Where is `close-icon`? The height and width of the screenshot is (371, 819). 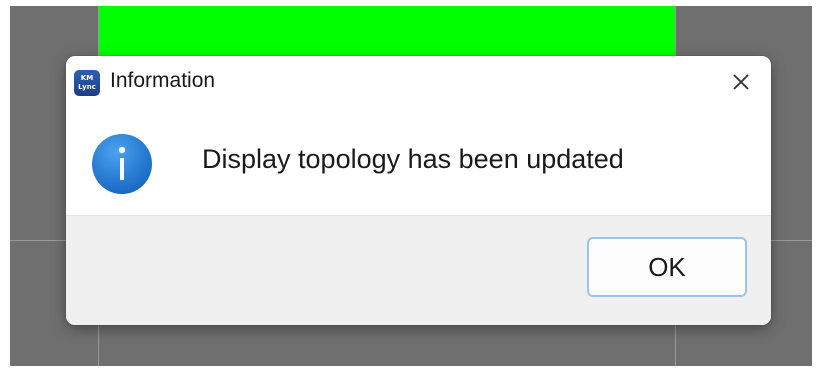 close-icon is located at coordinates (741, 82).